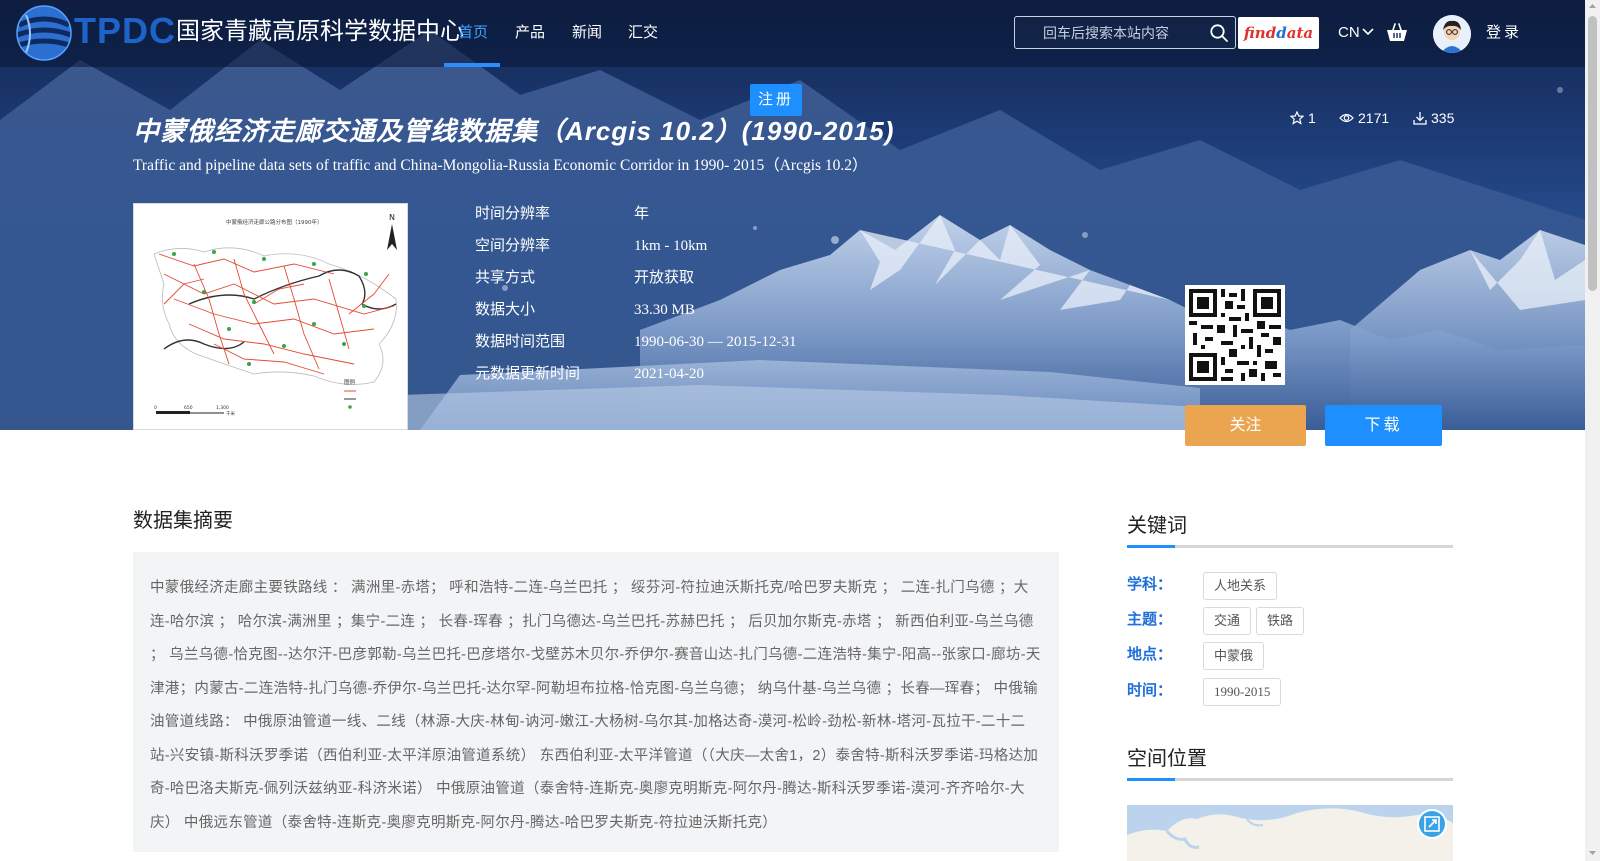 The image size is (1600, 861). I want to click on view-count: 2171, so click(1364, 118).